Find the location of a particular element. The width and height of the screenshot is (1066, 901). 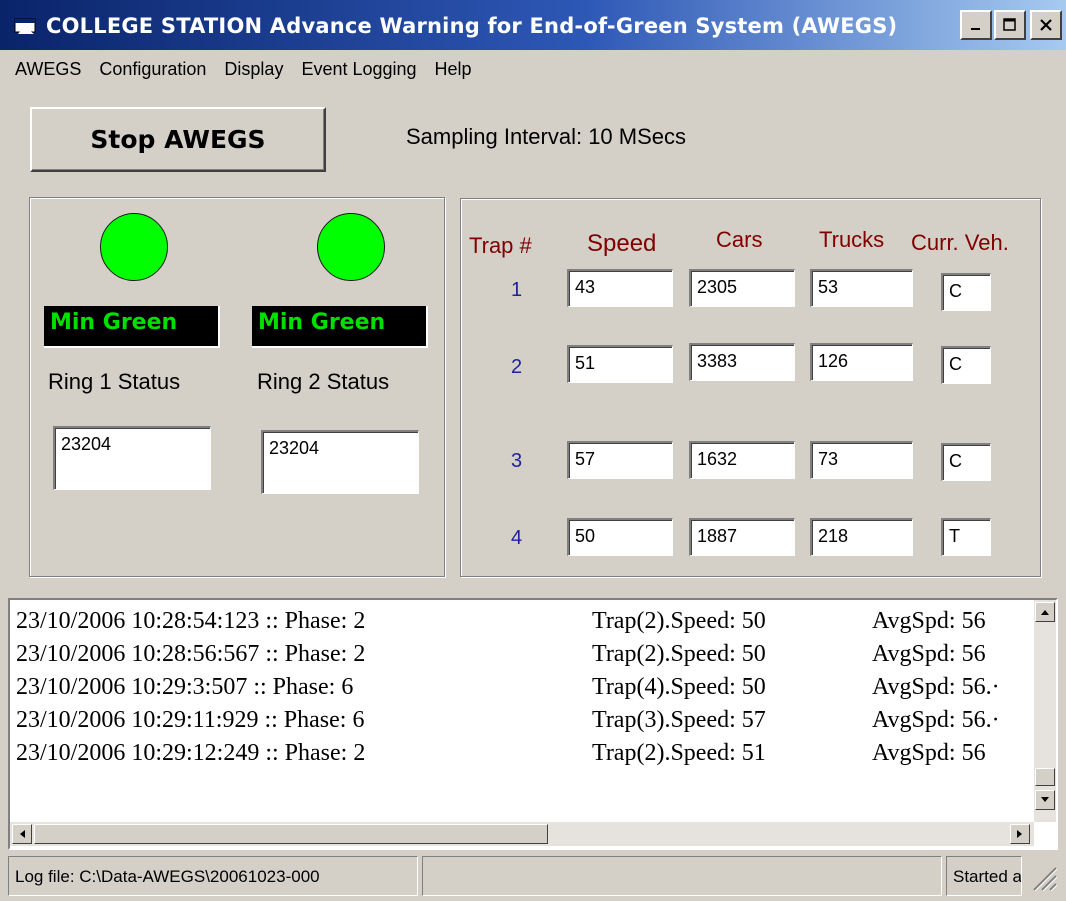

trap-trucks-field: 73 is located at coordinates (861, 460).